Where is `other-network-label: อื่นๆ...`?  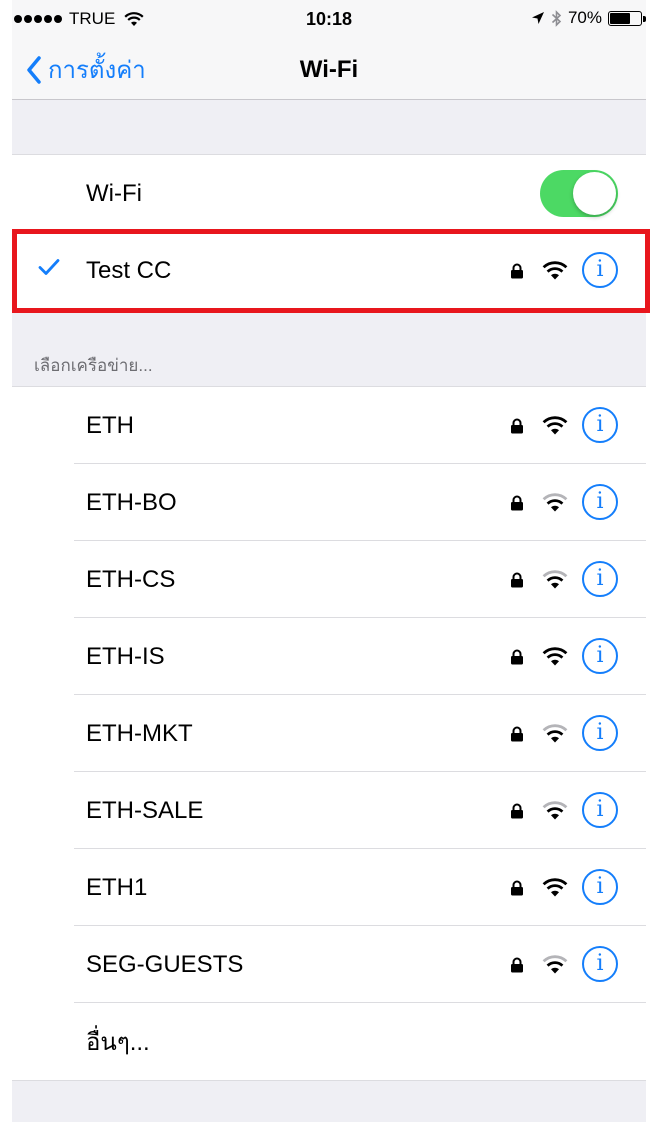 other-network-label: อื่นๆ... is located at coordinates (118, 1042).